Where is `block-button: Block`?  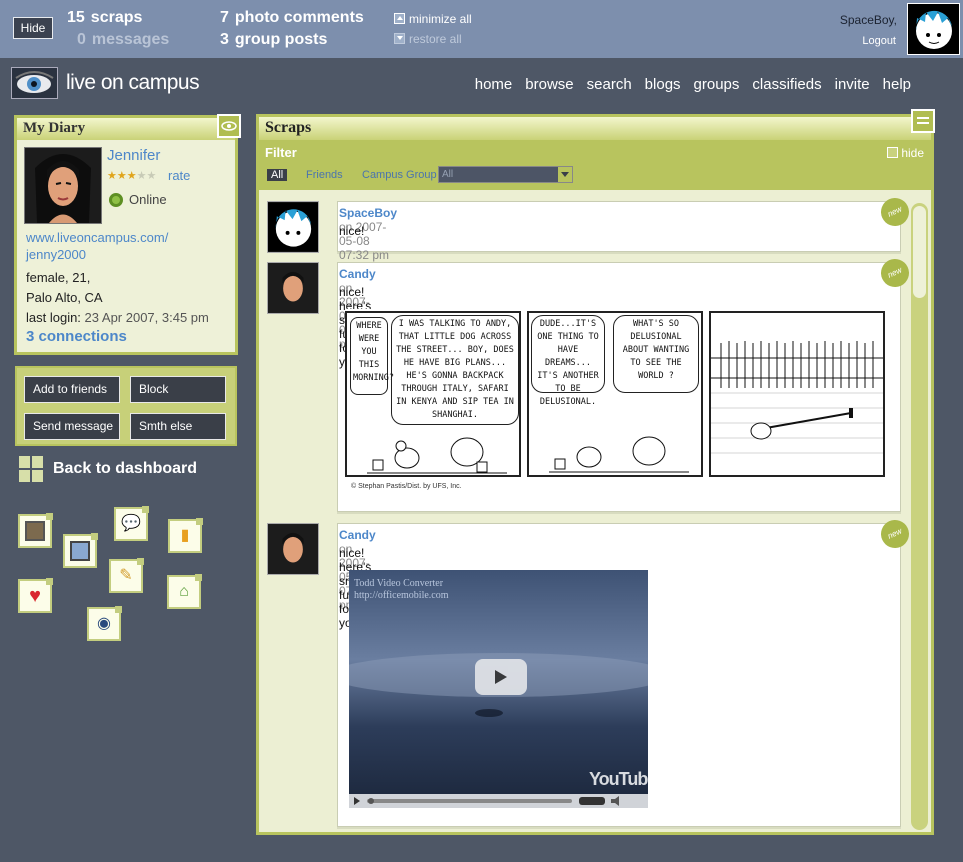
block-button: Block is located at coordinates (178, 389).